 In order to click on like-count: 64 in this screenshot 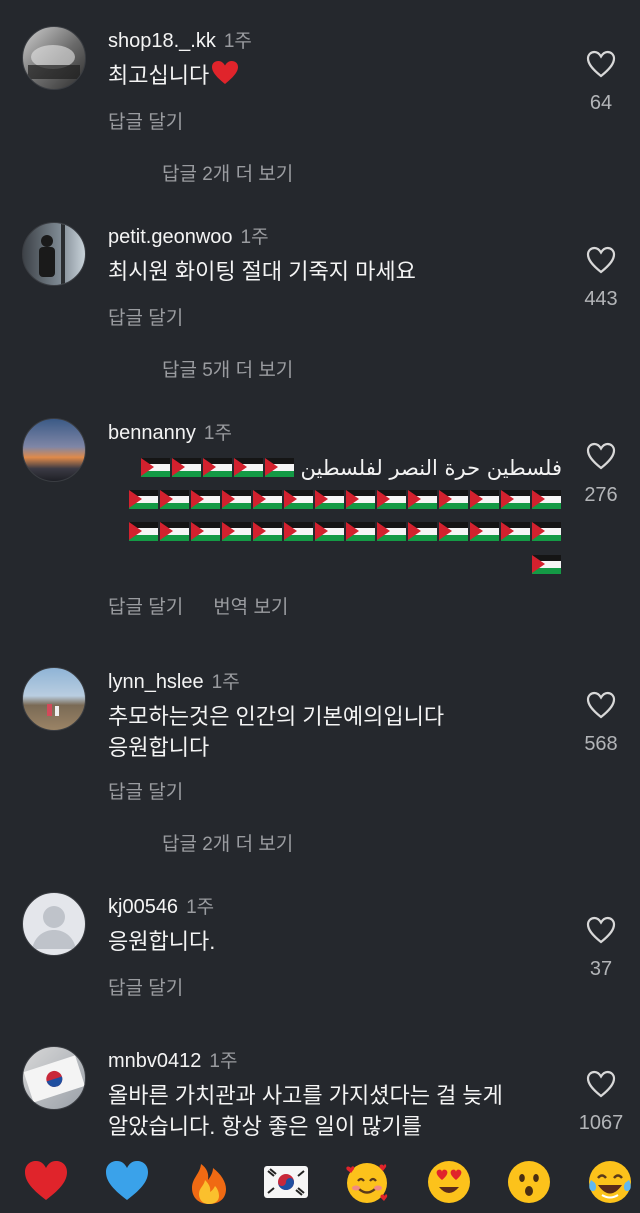, I will do `click(601, 103)`.